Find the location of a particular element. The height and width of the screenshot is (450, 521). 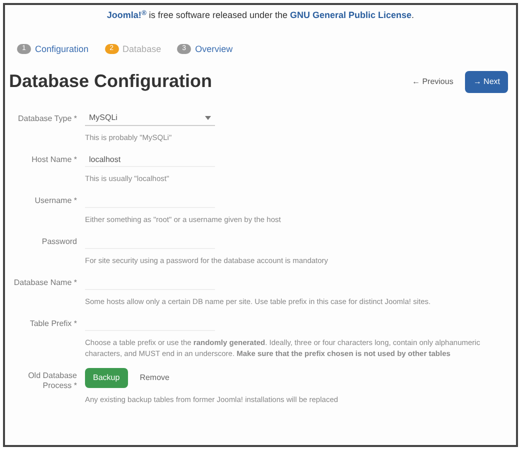

field-label: Old Database Process * is located at coordinates (52, 381).